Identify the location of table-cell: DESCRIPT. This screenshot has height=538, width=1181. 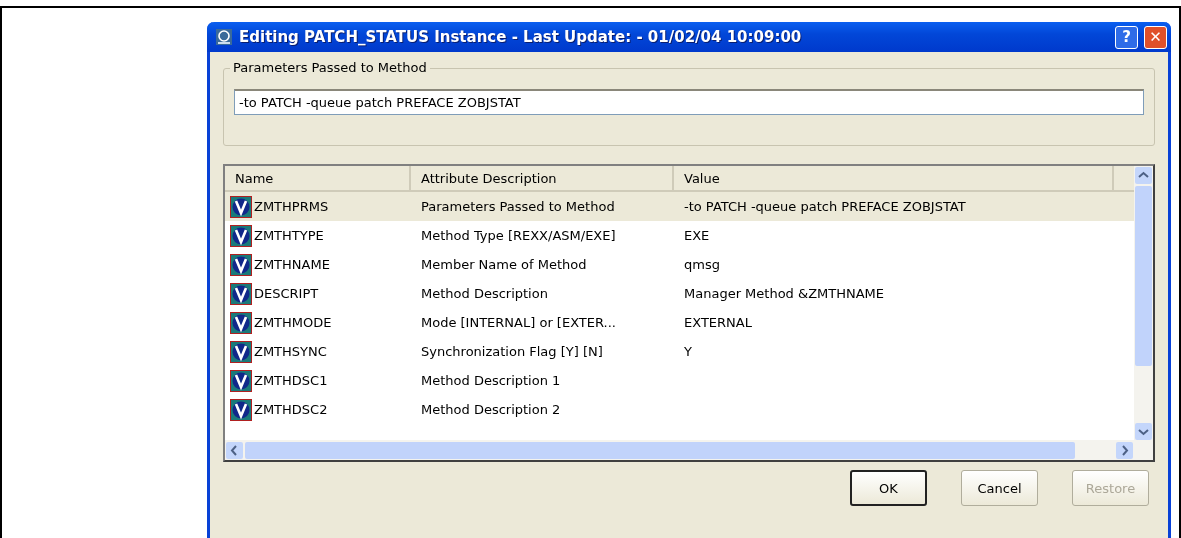
(286, 293).